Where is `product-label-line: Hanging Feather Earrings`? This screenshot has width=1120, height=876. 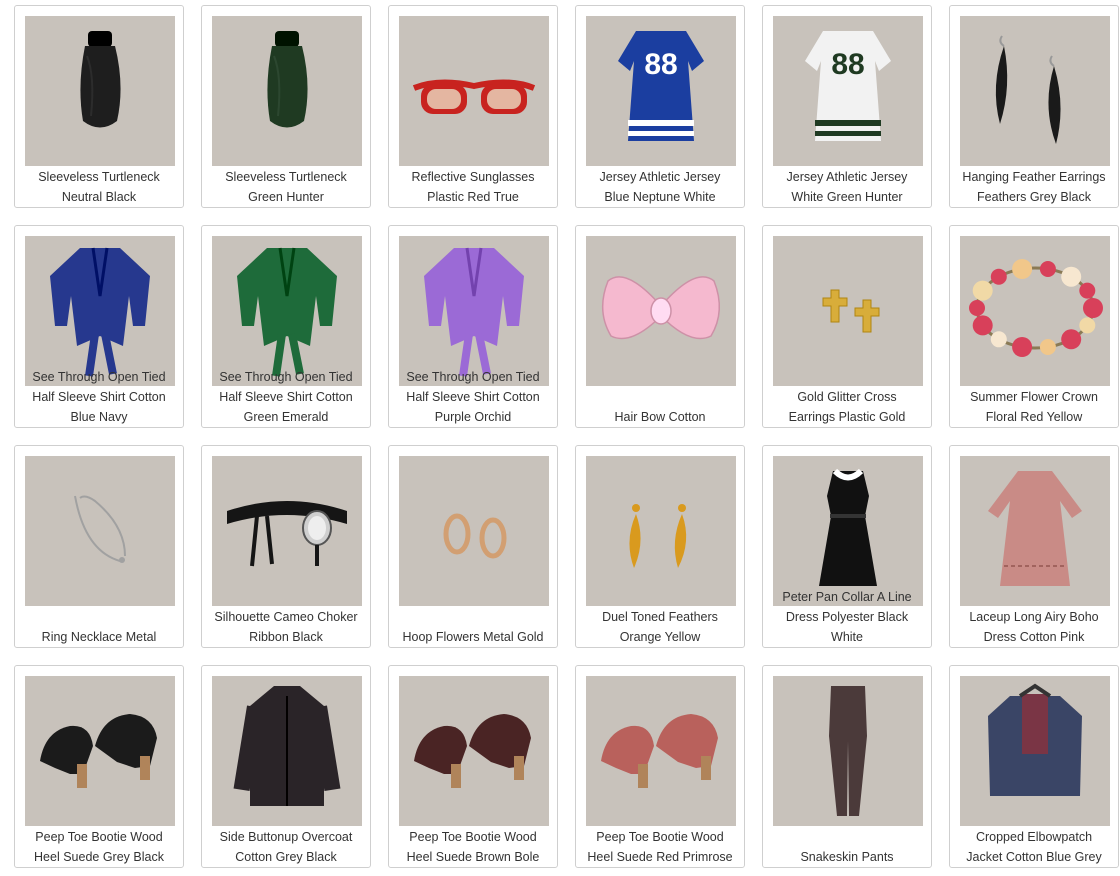 product-label-line: Hanging Feather Earrings is located at coordinates (1034, 177).